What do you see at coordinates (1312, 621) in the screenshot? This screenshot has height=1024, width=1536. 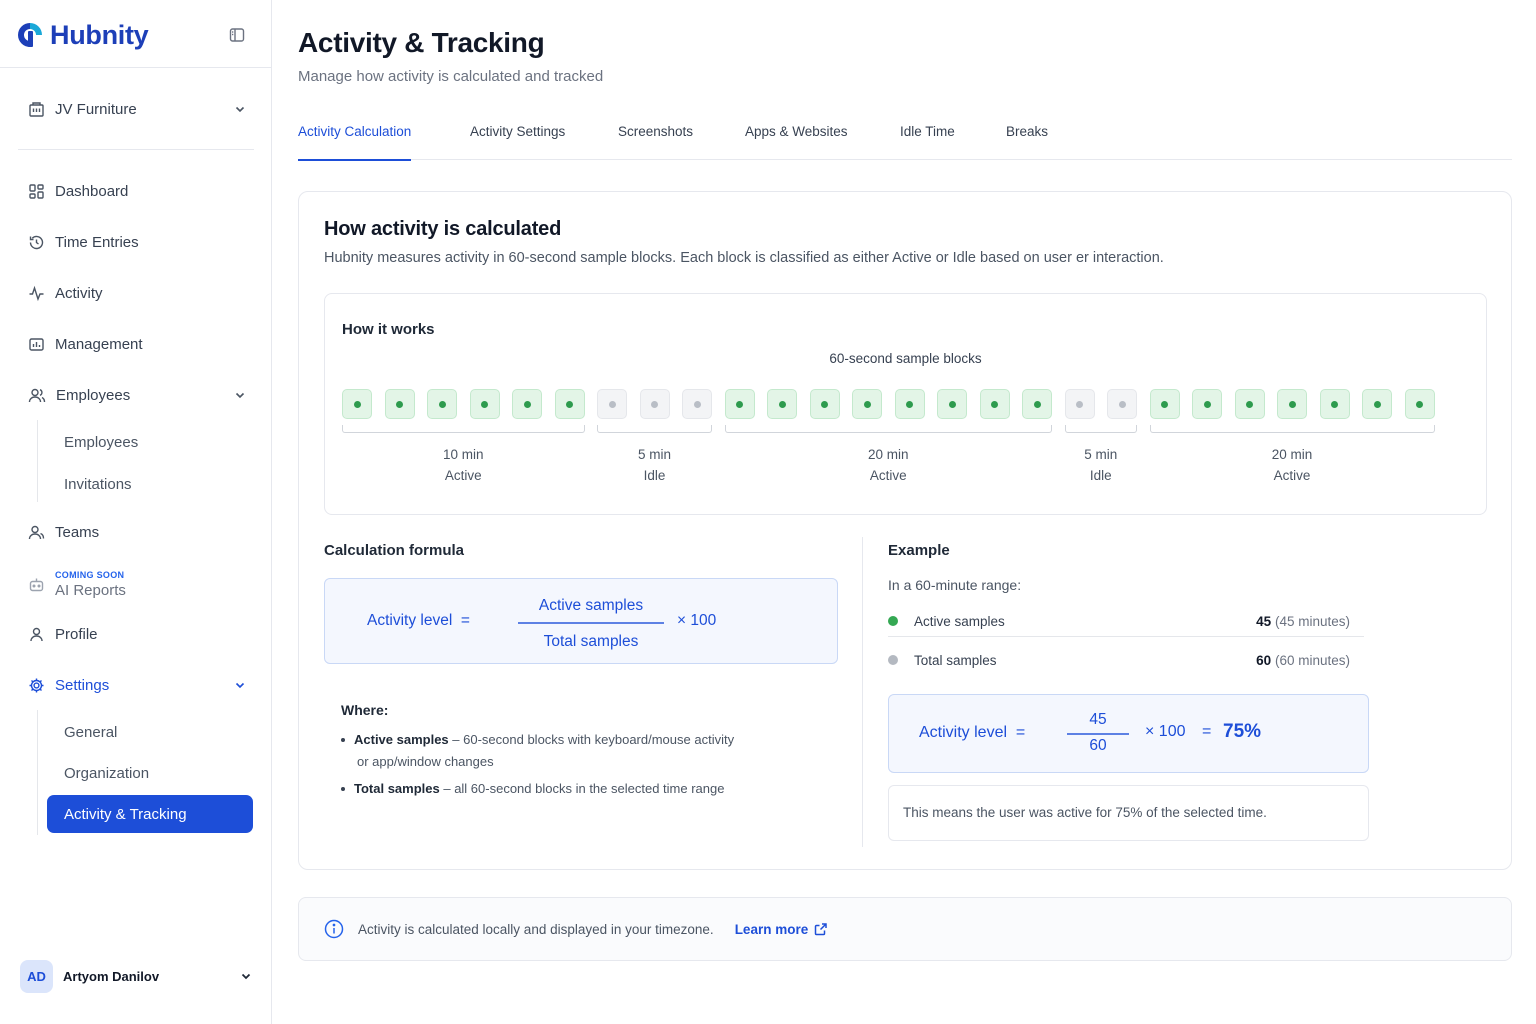 I see `value-unit: (45 minutes)` at bounding box center [1312, 621].